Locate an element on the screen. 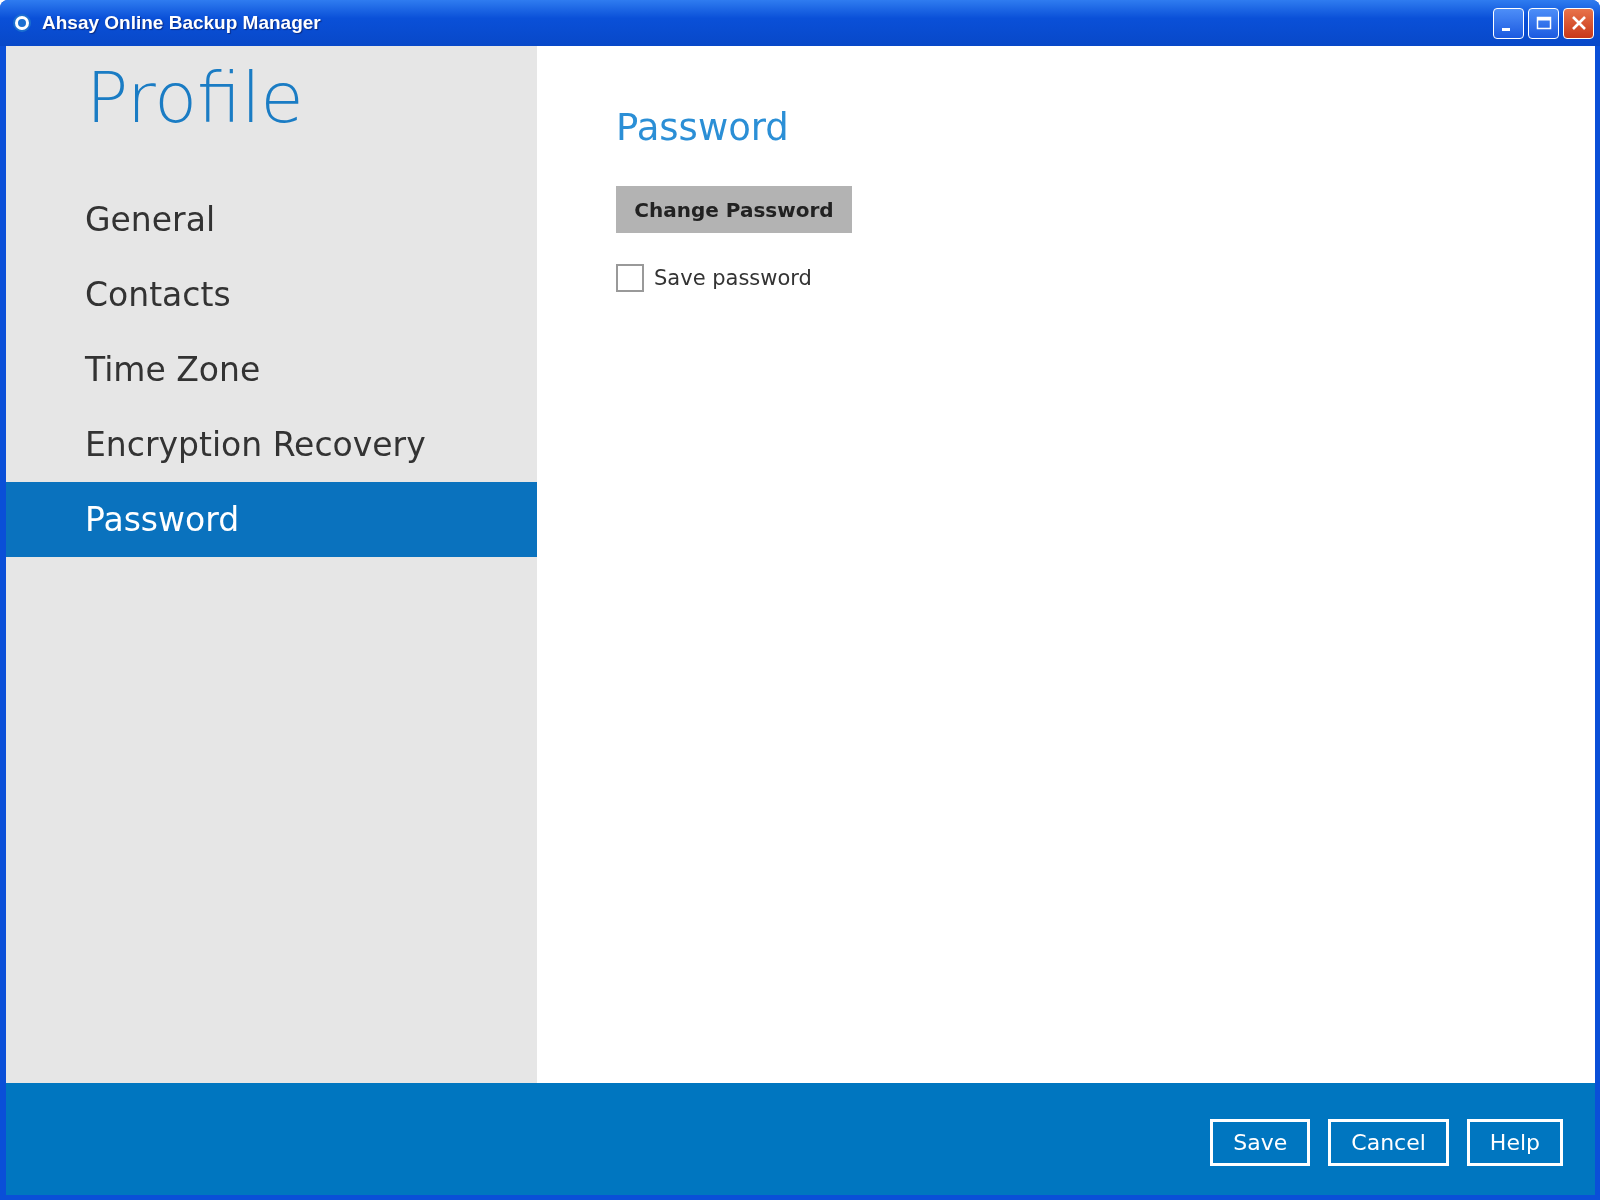 The image size is (1600, 1200). close-icon is located at coordinates (1578, 23).